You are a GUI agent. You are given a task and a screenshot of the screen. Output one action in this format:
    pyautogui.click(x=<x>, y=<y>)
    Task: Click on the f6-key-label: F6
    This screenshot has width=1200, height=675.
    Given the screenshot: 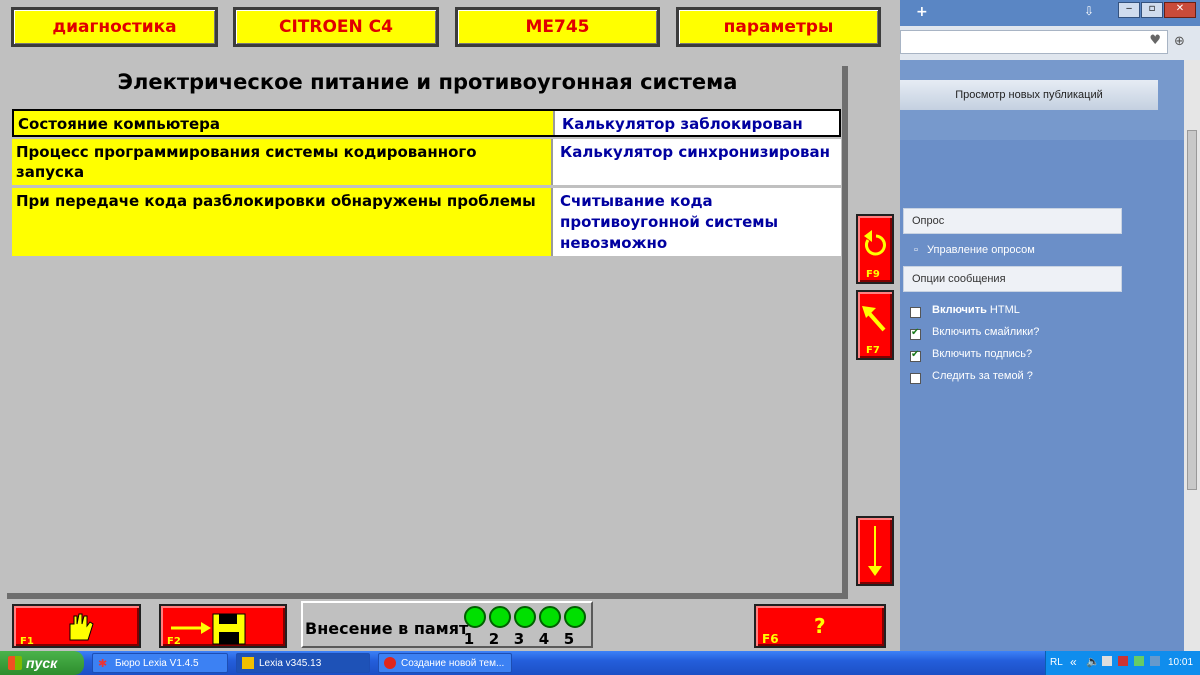 What is the action you would take?
    pyautogui.click(x=770, y=639)
    